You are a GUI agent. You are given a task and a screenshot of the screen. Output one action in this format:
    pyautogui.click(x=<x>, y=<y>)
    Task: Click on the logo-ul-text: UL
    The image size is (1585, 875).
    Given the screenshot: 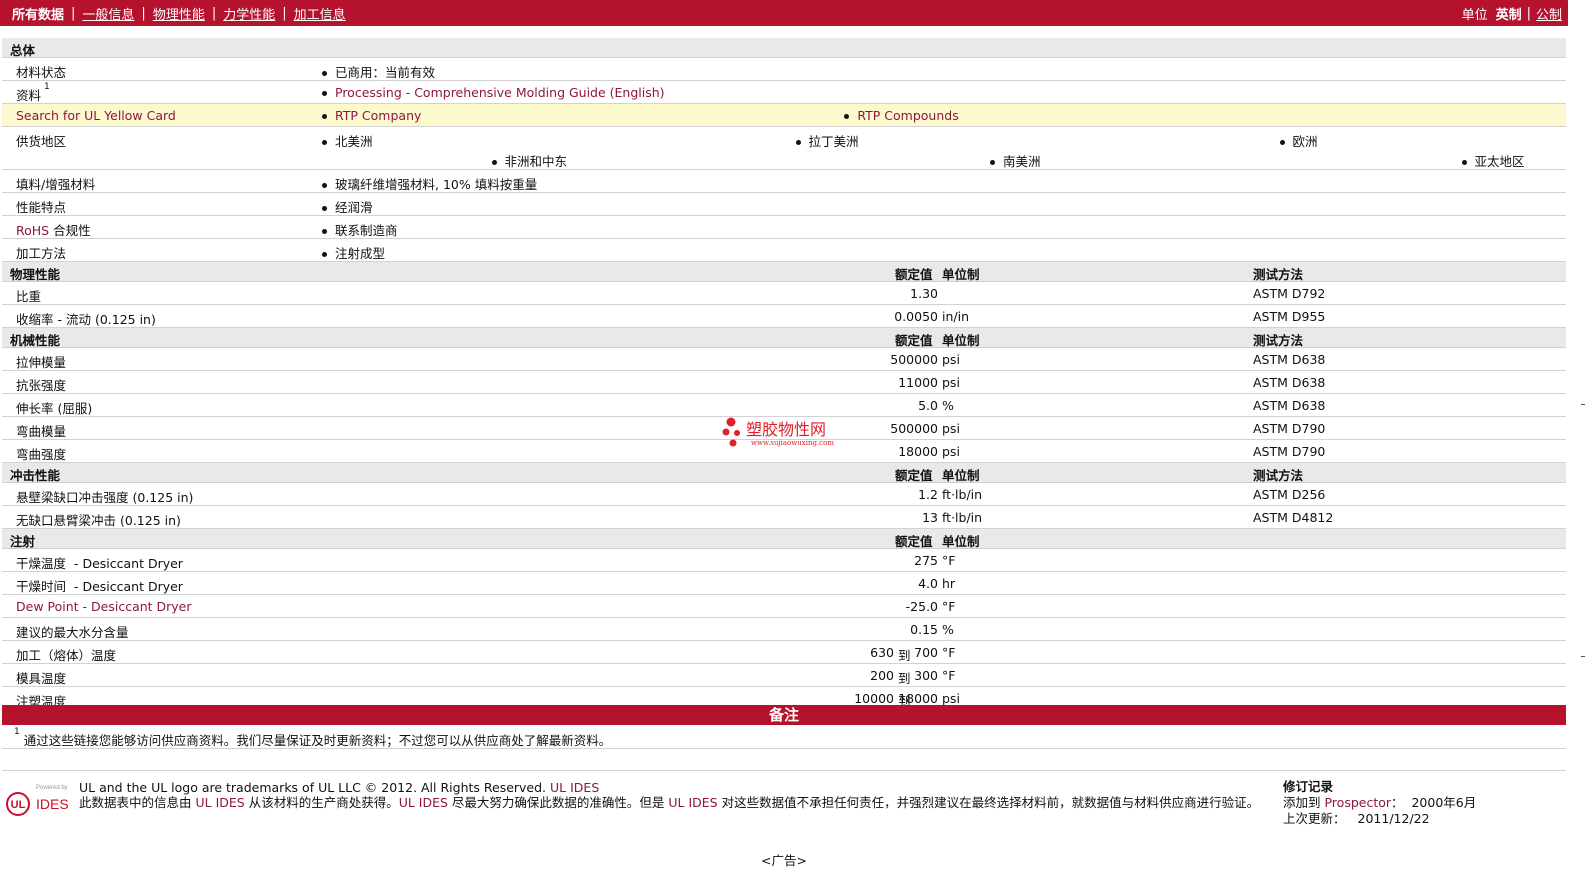 What is the action you would take?
    pyautogui.click(x=18, y=805)
    